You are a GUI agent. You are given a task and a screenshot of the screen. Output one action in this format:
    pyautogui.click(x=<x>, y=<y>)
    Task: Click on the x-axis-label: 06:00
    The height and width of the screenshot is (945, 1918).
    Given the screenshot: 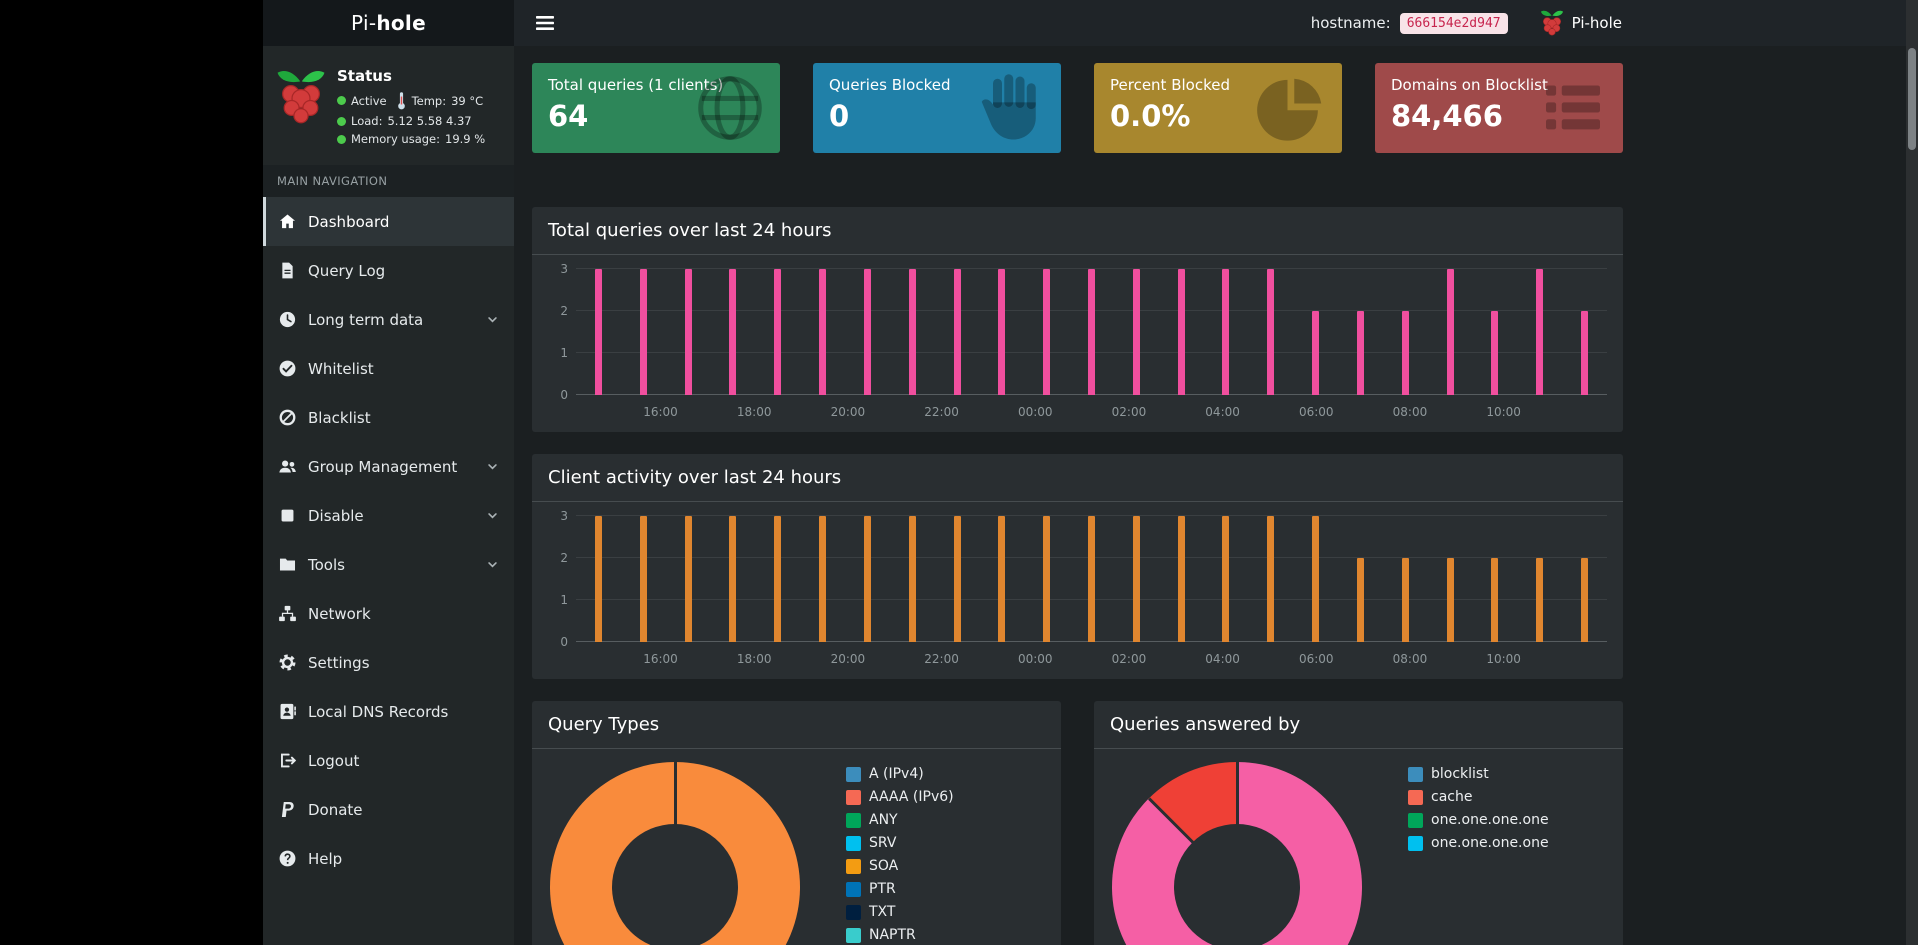 What is the action you would take?
    pyautogui.click(x=1316, y=659)
    